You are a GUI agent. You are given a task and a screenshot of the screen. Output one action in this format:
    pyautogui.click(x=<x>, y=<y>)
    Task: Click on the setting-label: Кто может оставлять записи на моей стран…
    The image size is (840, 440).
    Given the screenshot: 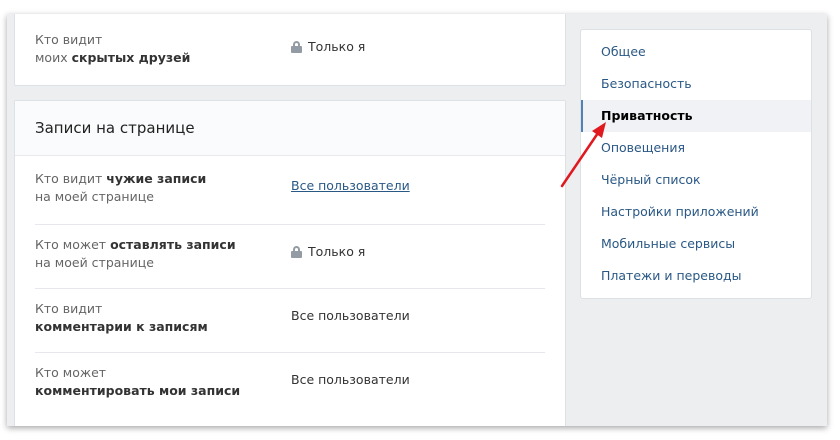 What is the action you would take?
    pyautogui.click(x=135, y=253)
    